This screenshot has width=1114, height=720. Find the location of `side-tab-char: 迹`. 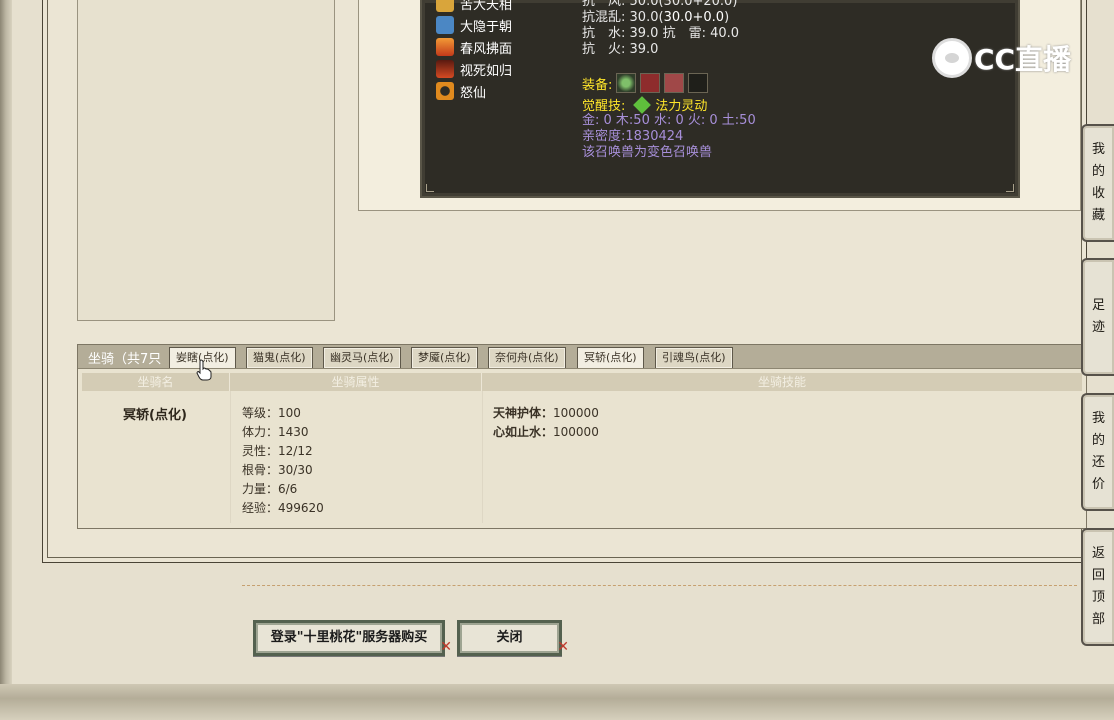

side-tab-char: 迹 is located at coordinates (1098, 327).